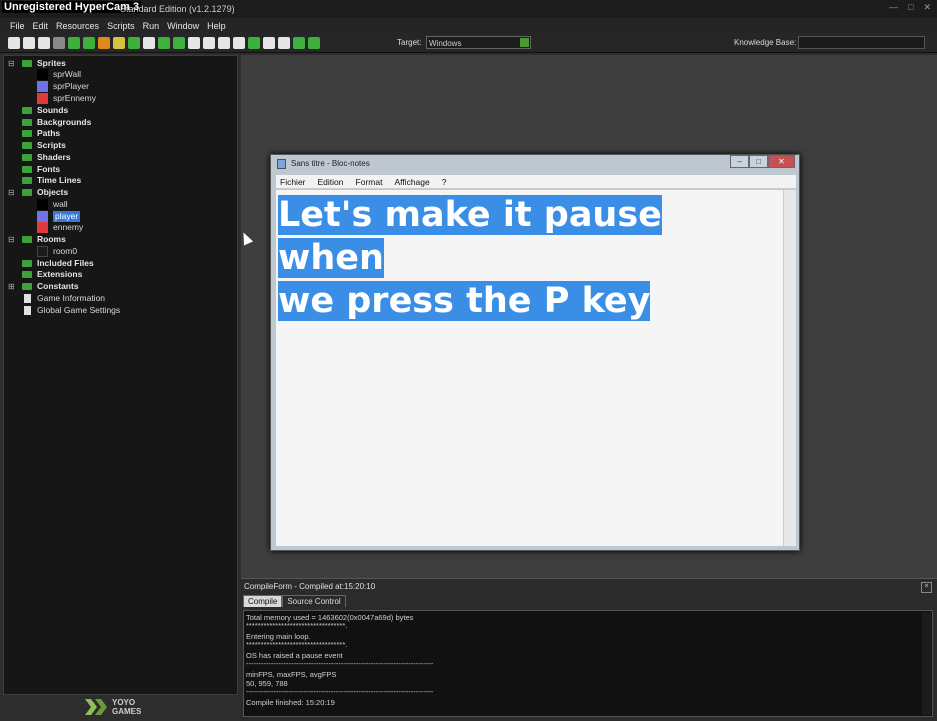 The height and width of the screenshot is (721, 937). I want to click on menu-run: Run, so click(151, 26).